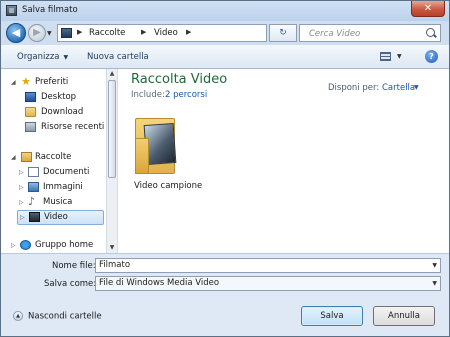 The width and height of the screenshot is (450, 337). Describe the element at coordinates (398, 88) in the screenshot. I see `arrange-by-dropdown: Cartella` at that location.